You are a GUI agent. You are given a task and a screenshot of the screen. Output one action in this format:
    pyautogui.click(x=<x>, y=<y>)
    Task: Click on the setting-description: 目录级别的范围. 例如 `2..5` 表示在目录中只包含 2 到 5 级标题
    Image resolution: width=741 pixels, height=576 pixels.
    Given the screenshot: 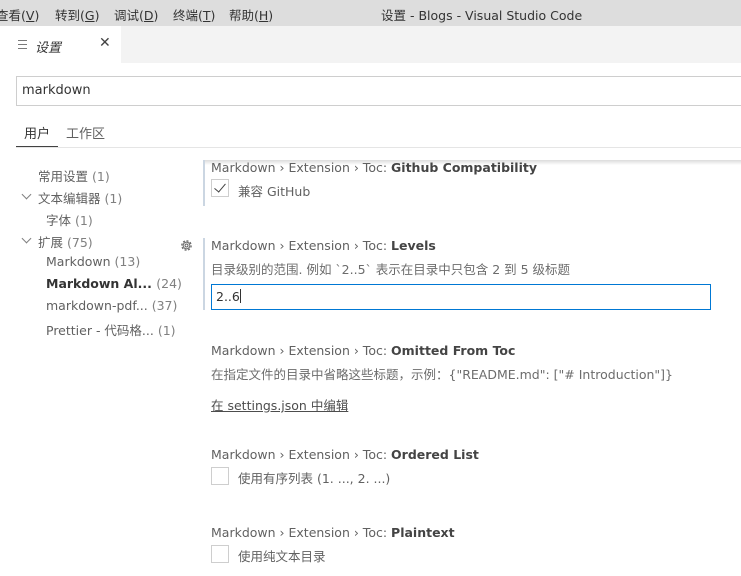 What is the action you would take?
    pyautogui.click(x=391, y=269)
    